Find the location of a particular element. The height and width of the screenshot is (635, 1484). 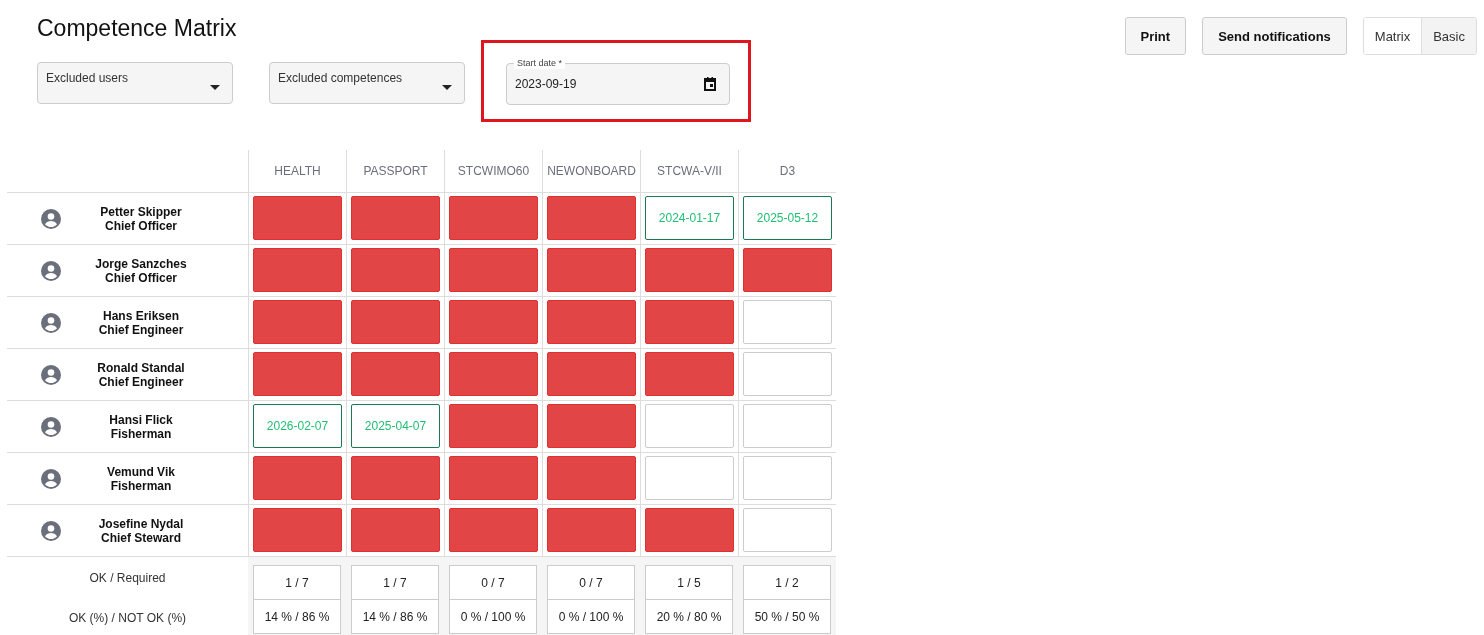

person-role: Chief Steward is located at coordinates (141, 537).